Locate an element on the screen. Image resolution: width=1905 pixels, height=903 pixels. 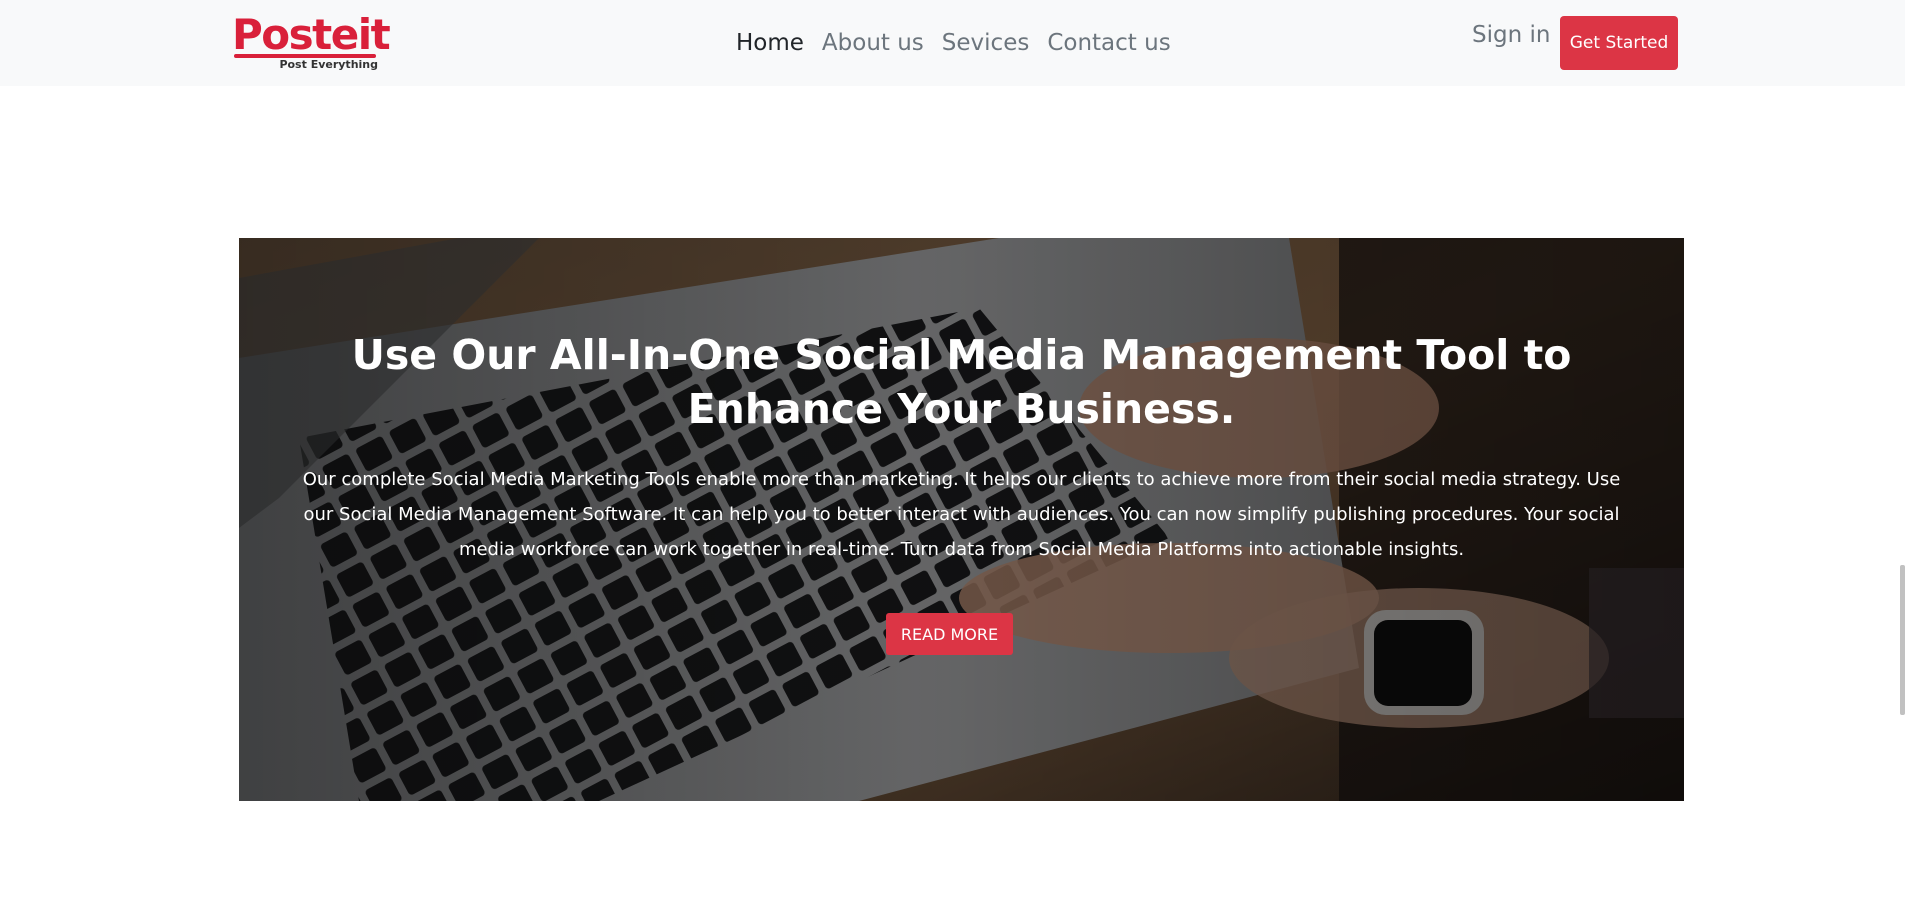
main-nav: Home About us Sevices Contact us is located at coordinates (953, 43).